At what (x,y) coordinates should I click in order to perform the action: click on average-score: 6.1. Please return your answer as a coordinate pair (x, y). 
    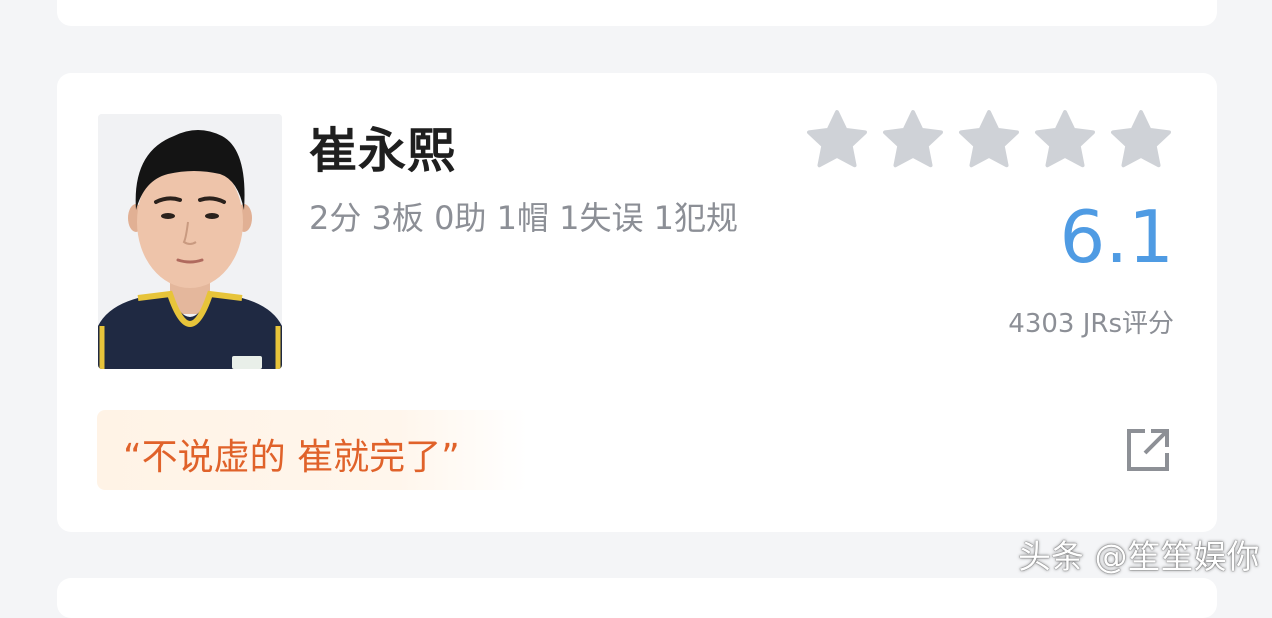
    Looking at the image, I should click on (1116, 237).